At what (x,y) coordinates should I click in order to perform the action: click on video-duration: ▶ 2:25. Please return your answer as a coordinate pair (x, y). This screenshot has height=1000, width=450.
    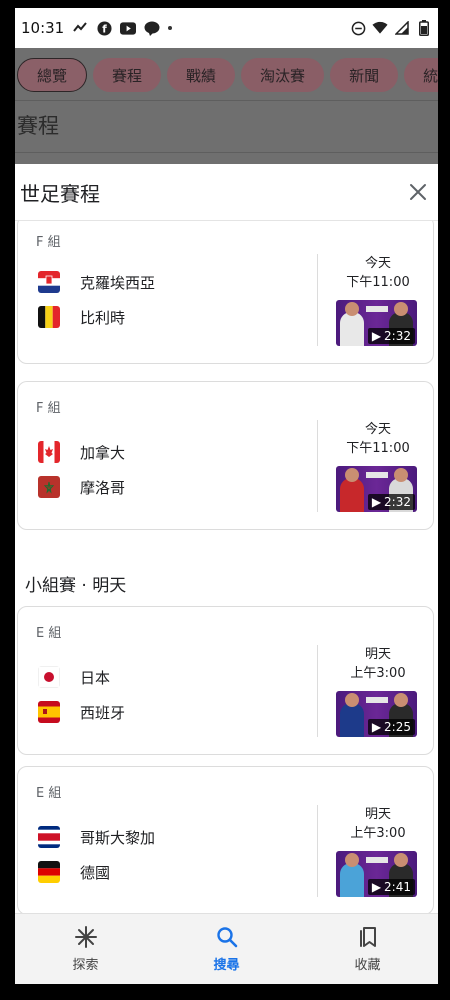
    Looking at the image, I should click on (391, 727).